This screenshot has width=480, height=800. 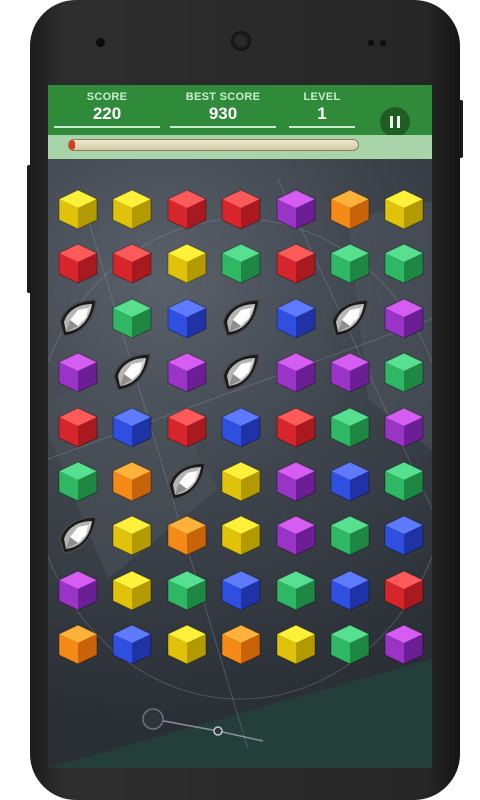 I want to click on volume-button, so click(x=29, y=229).